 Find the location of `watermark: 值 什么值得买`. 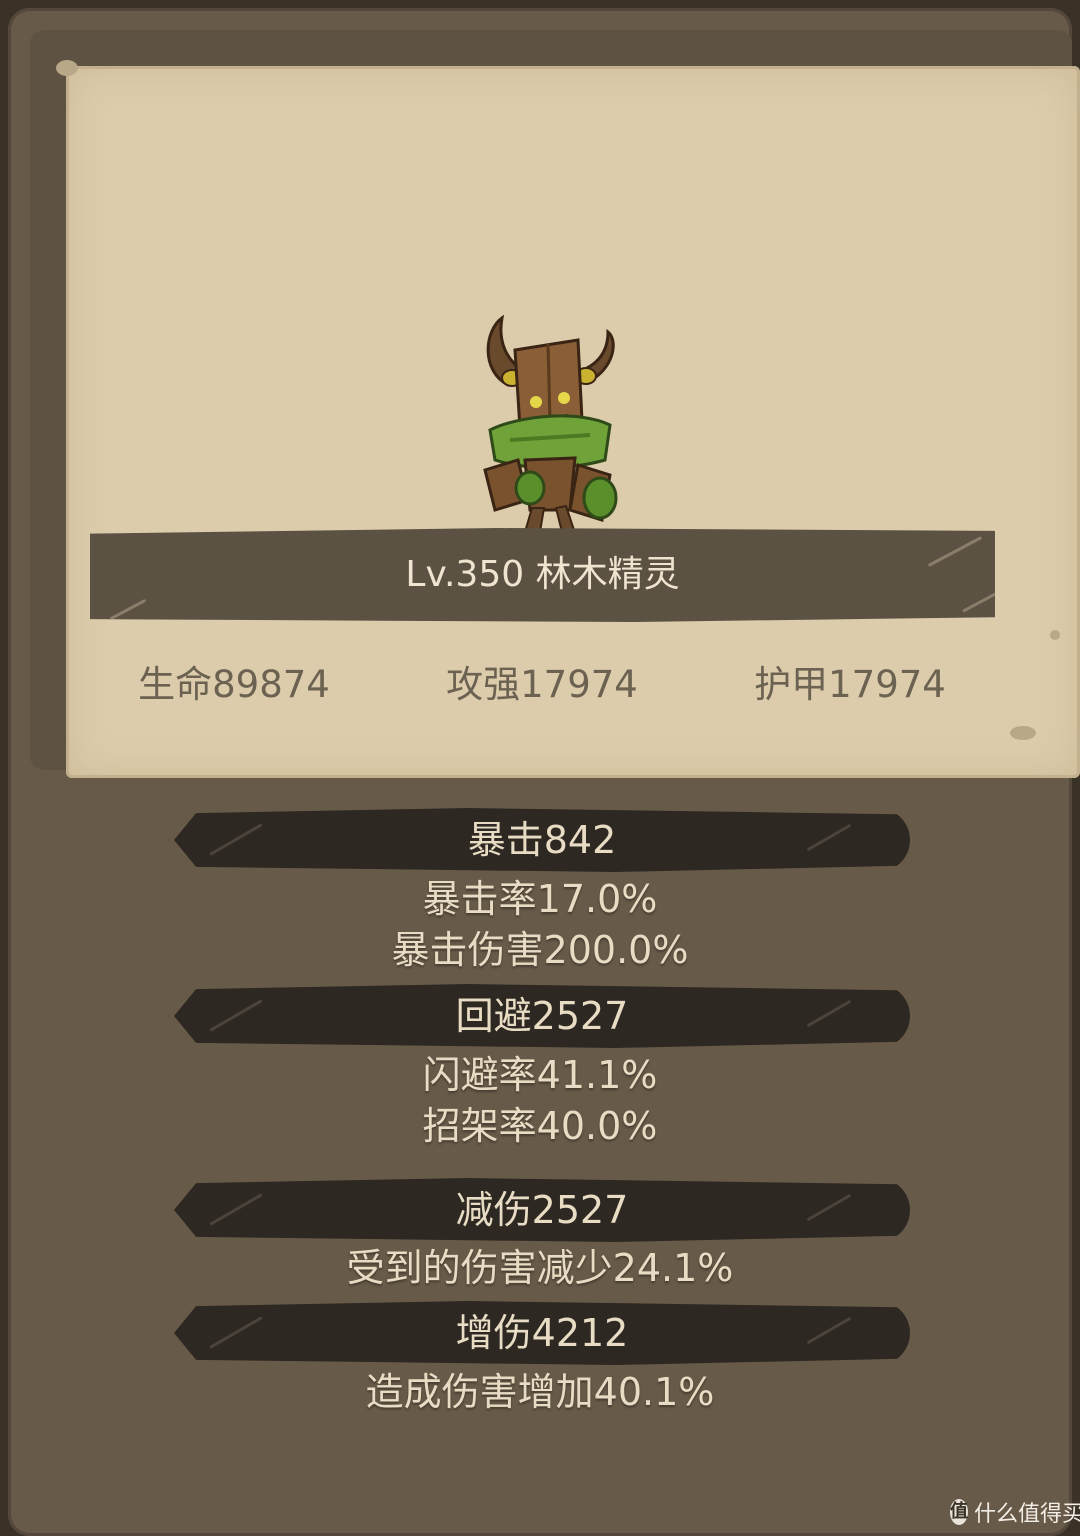

watermark: 值 什么值得买 is located at coordinates (1015, 1512).